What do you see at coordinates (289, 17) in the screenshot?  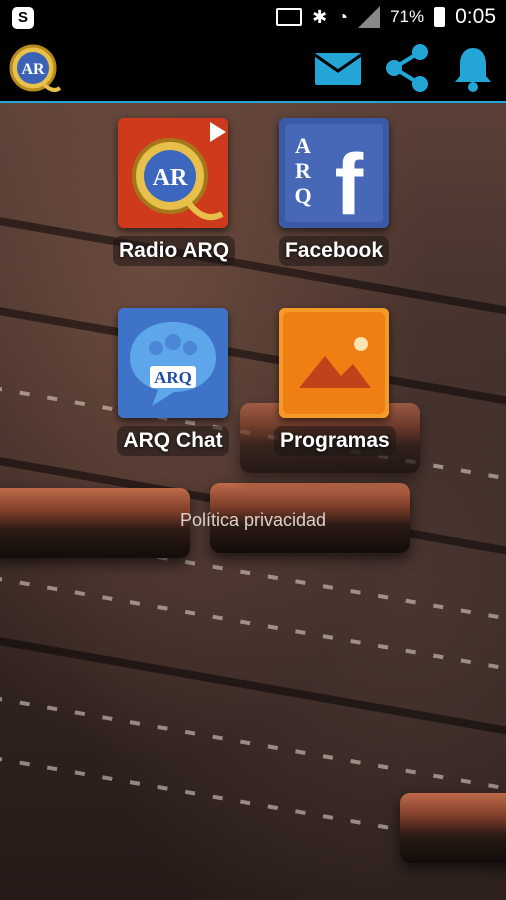 I see `cast-icon` at bounding box center [289, 17].